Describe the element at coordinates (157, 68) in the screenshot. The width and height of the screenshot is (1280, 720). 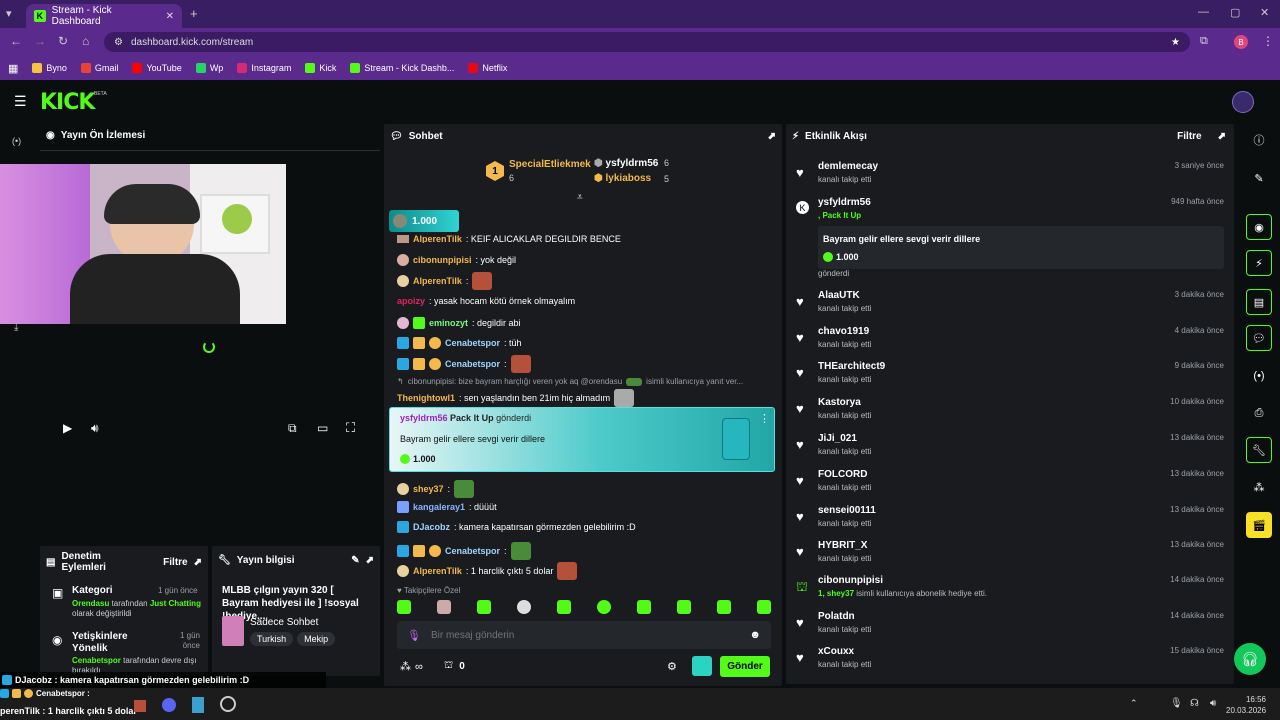
I see `bookmark-youtube: YouTube` at that location.